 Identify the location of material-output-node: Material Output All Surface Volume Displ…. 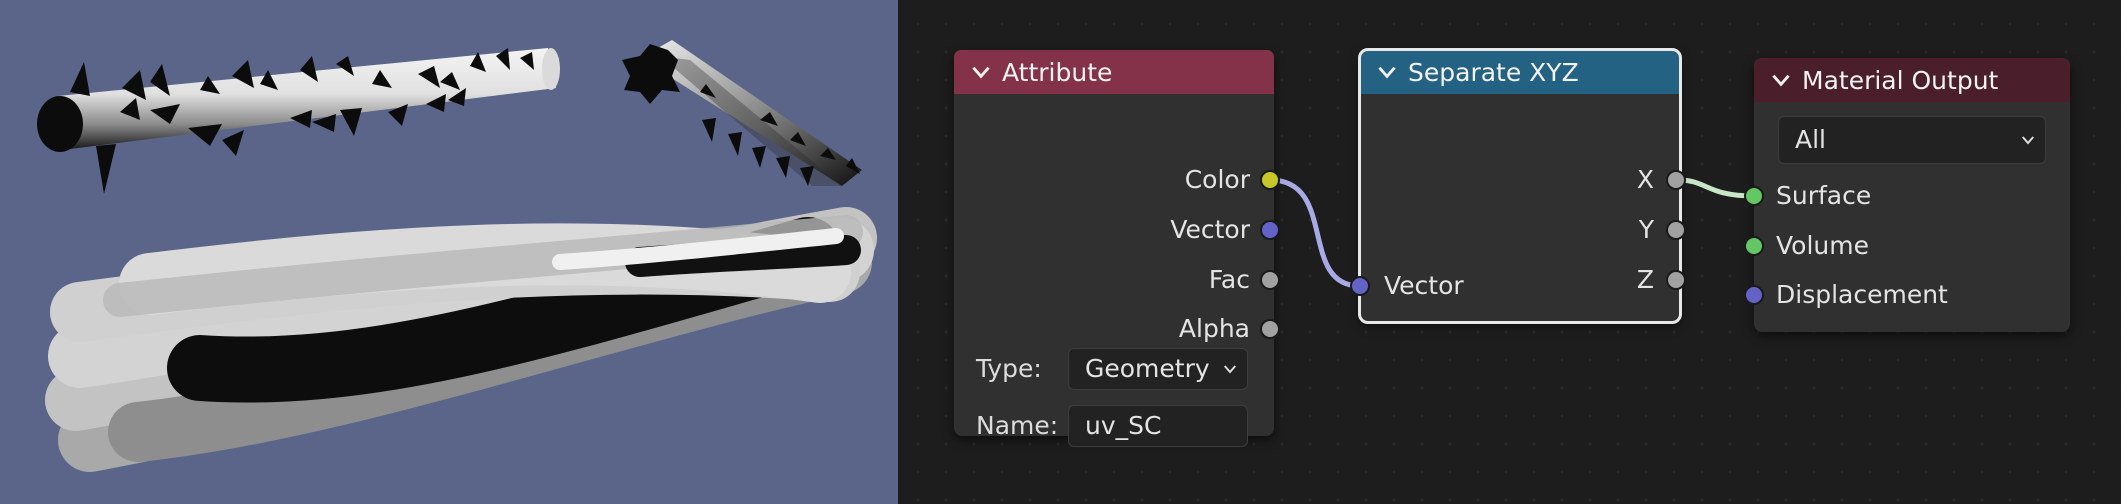
(1907, 195).